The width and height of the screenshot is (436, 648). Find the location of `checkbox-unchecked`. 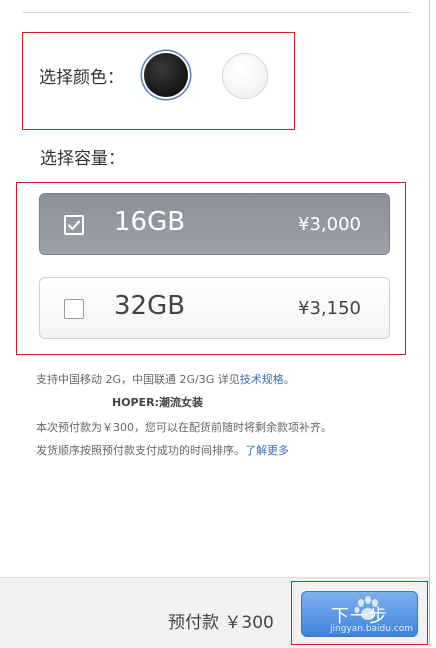

checkbox-unchecked is located at coordinates (74, 309).